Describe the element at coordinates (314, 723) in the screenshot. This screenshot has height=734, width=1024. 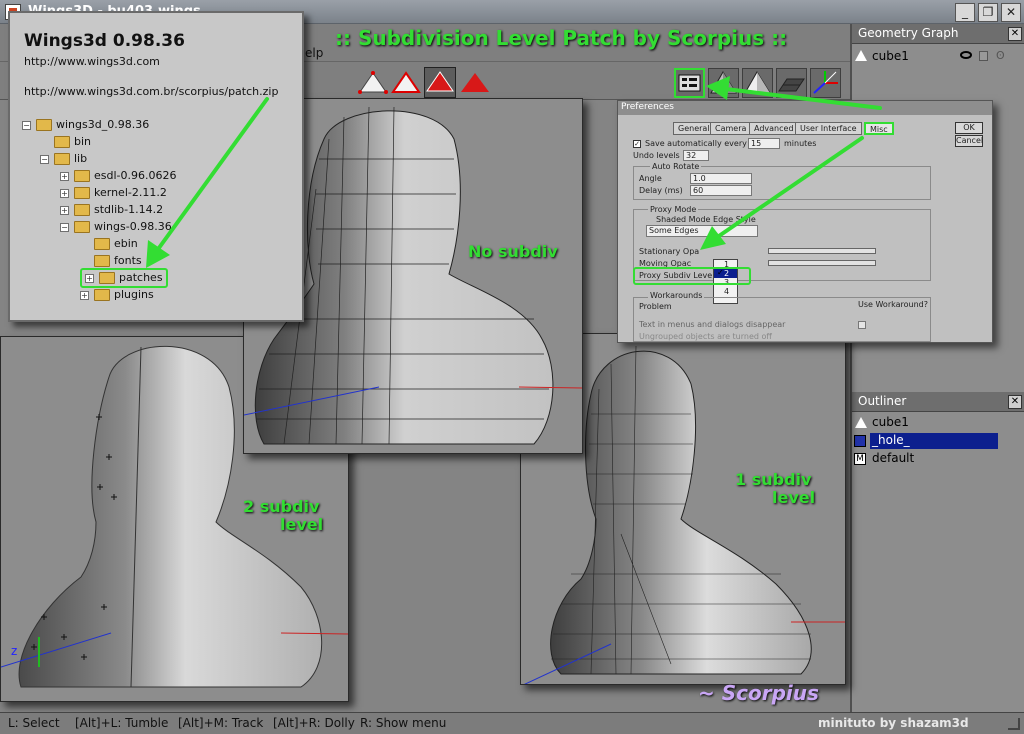
I see `status-dolly: [Alt]+R: Dolly` at that location.